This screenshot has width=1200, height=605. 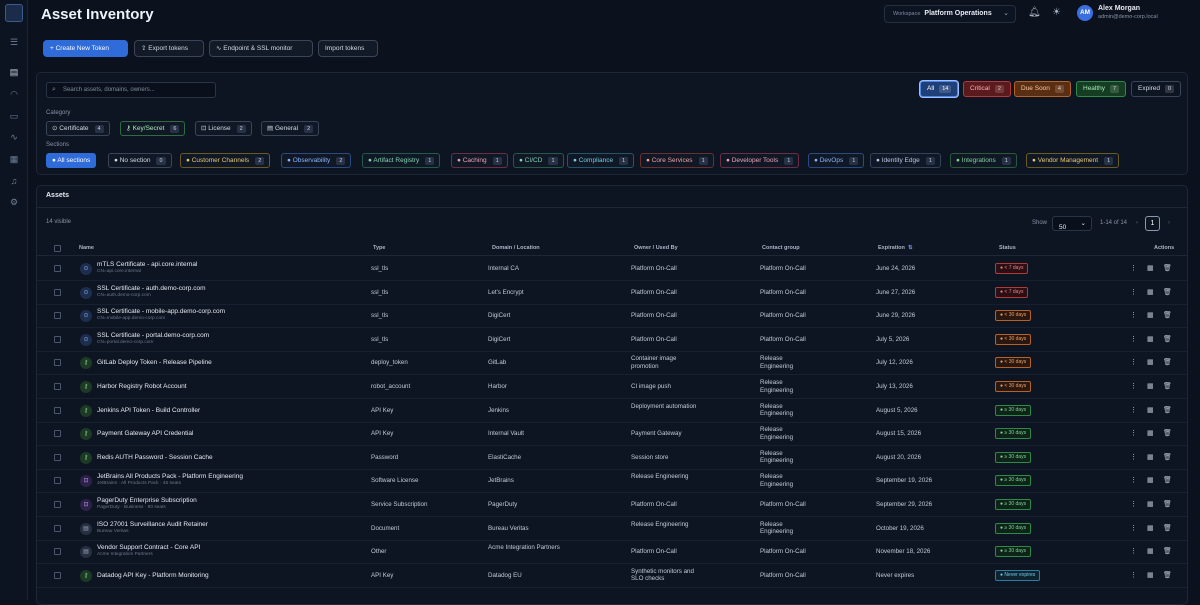 What do you see at coordinates (891, 248) in the screenshot?
I see `col-expiration: Expiration` at bounding box center [891, 248].